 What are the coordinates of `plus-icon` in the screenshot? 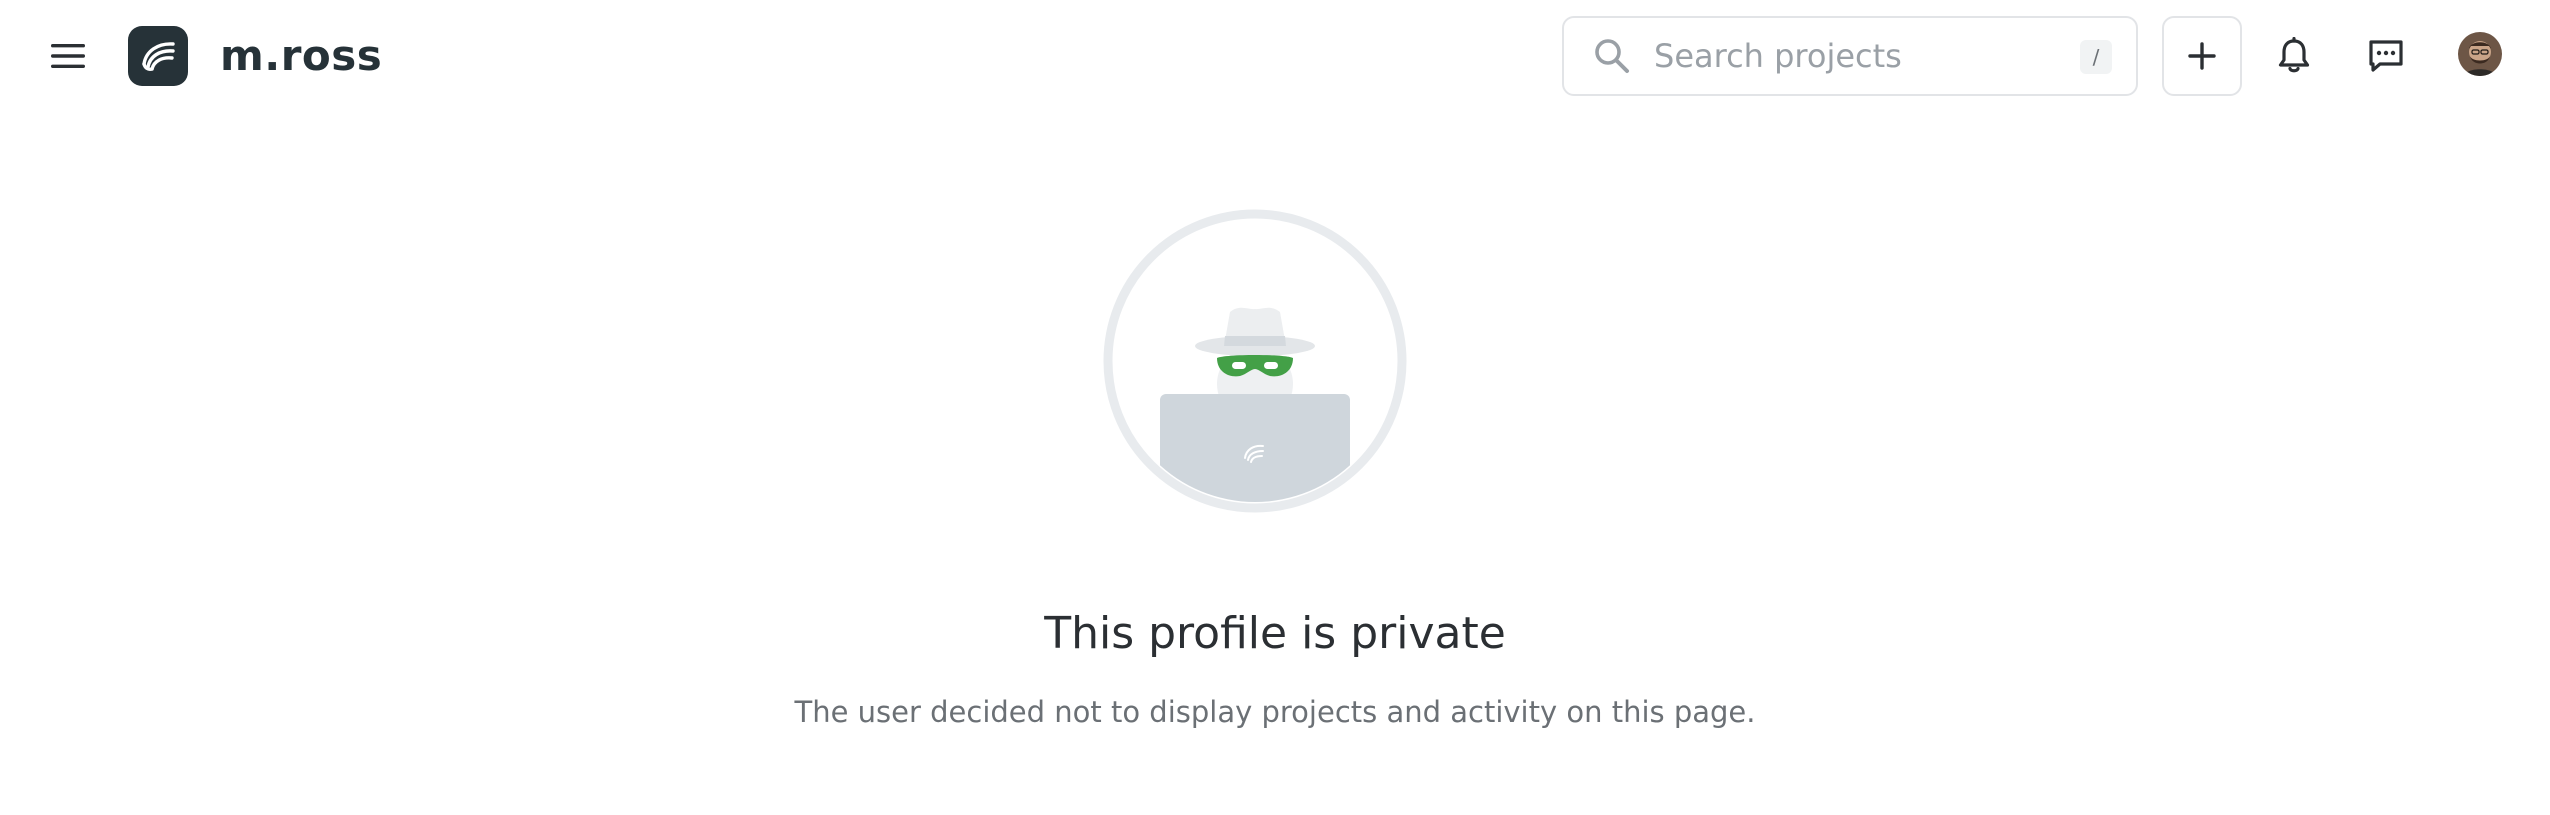 It's located at (2202, 56).